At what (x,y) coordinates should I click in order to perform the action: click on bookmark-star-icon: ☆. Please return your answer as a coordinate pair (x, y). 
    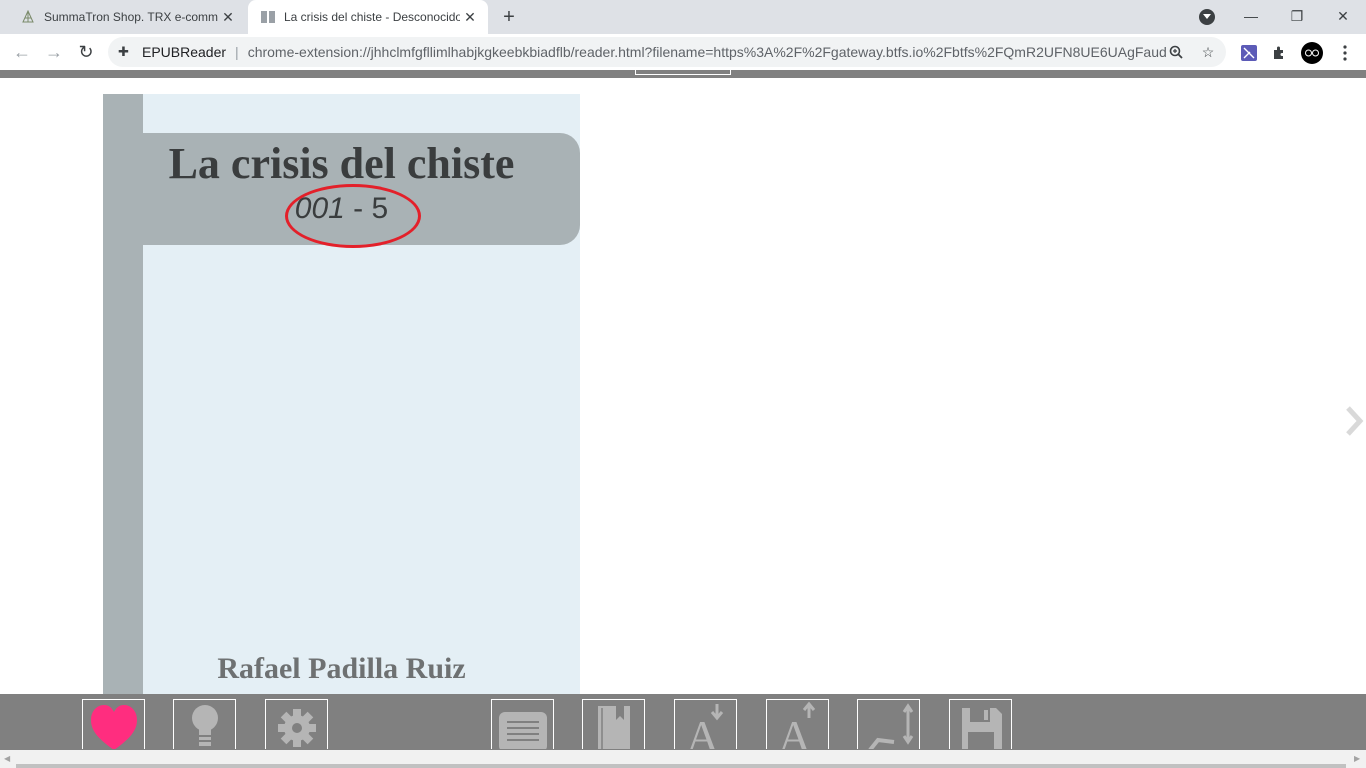
    Looking at the image, I should click on (1208, 52).